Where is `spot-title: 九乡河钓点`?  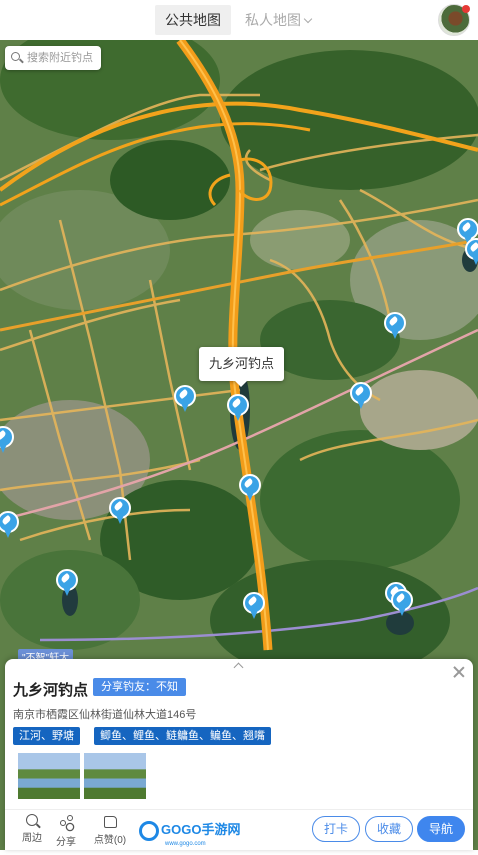
spot-title: 九乡河钓点 is located at coordinates (51, 690).